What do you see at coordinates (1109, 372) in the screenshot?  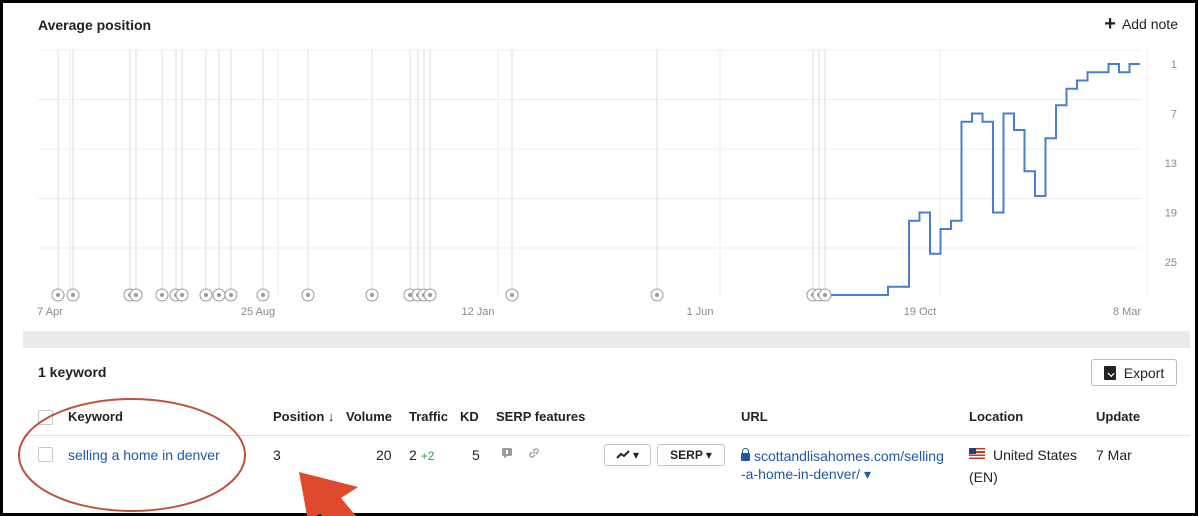 I see `export-icon` at bounding box center [1109, 372].